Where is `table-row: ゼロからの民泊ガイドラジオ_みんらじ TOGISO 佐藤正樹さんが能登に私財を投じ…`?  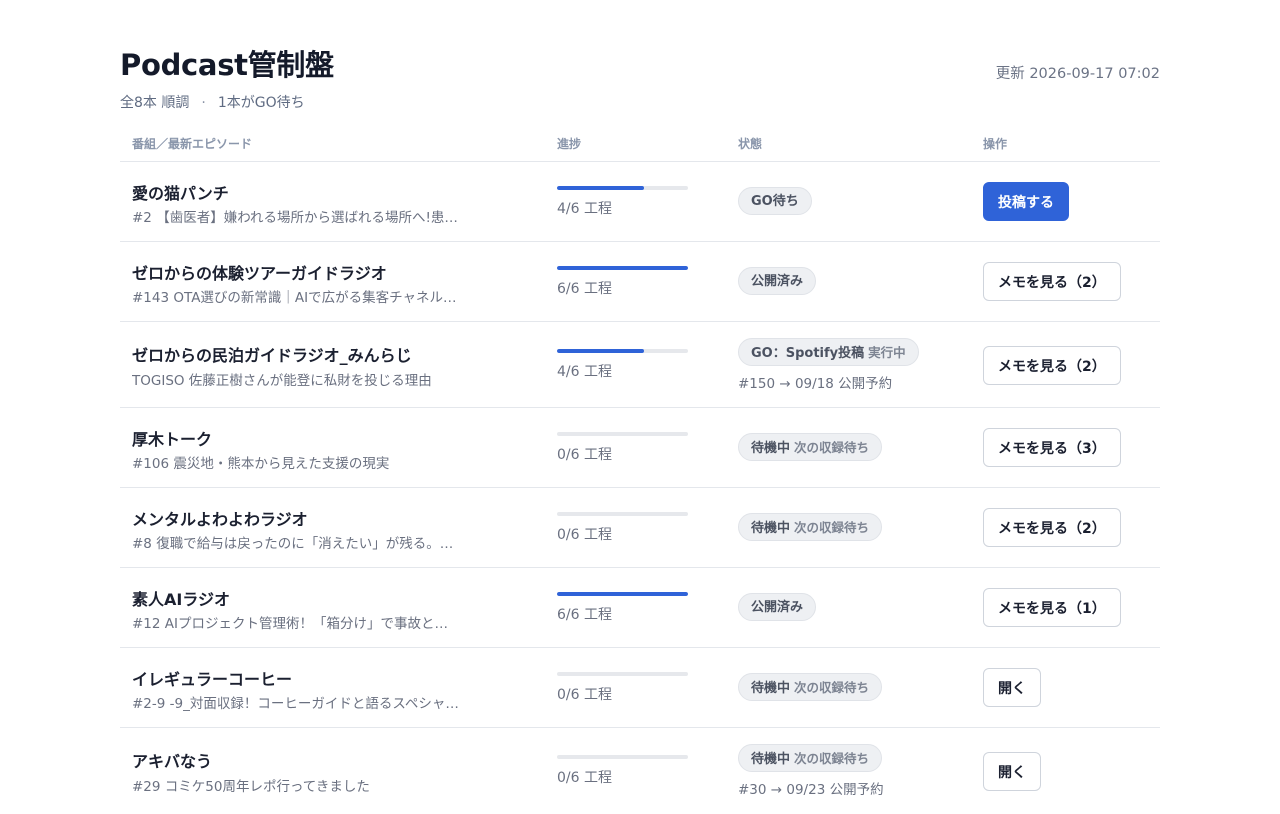
table-row: ゼロからの民泊ガイドラジオ_みんらじ TOGISO 佐藤正樹さんが能登に私財を投じ… is located at coordinates (640, 365).